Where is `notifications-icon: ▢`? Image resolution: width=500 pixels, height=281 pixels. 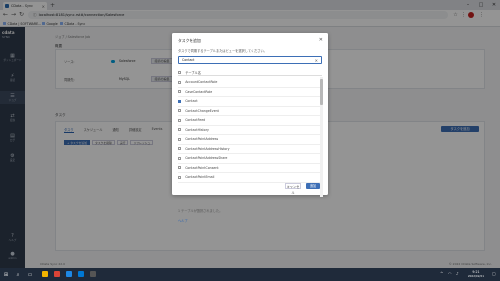 notifications-icon: ▢ is located at coordinates (494, 273).